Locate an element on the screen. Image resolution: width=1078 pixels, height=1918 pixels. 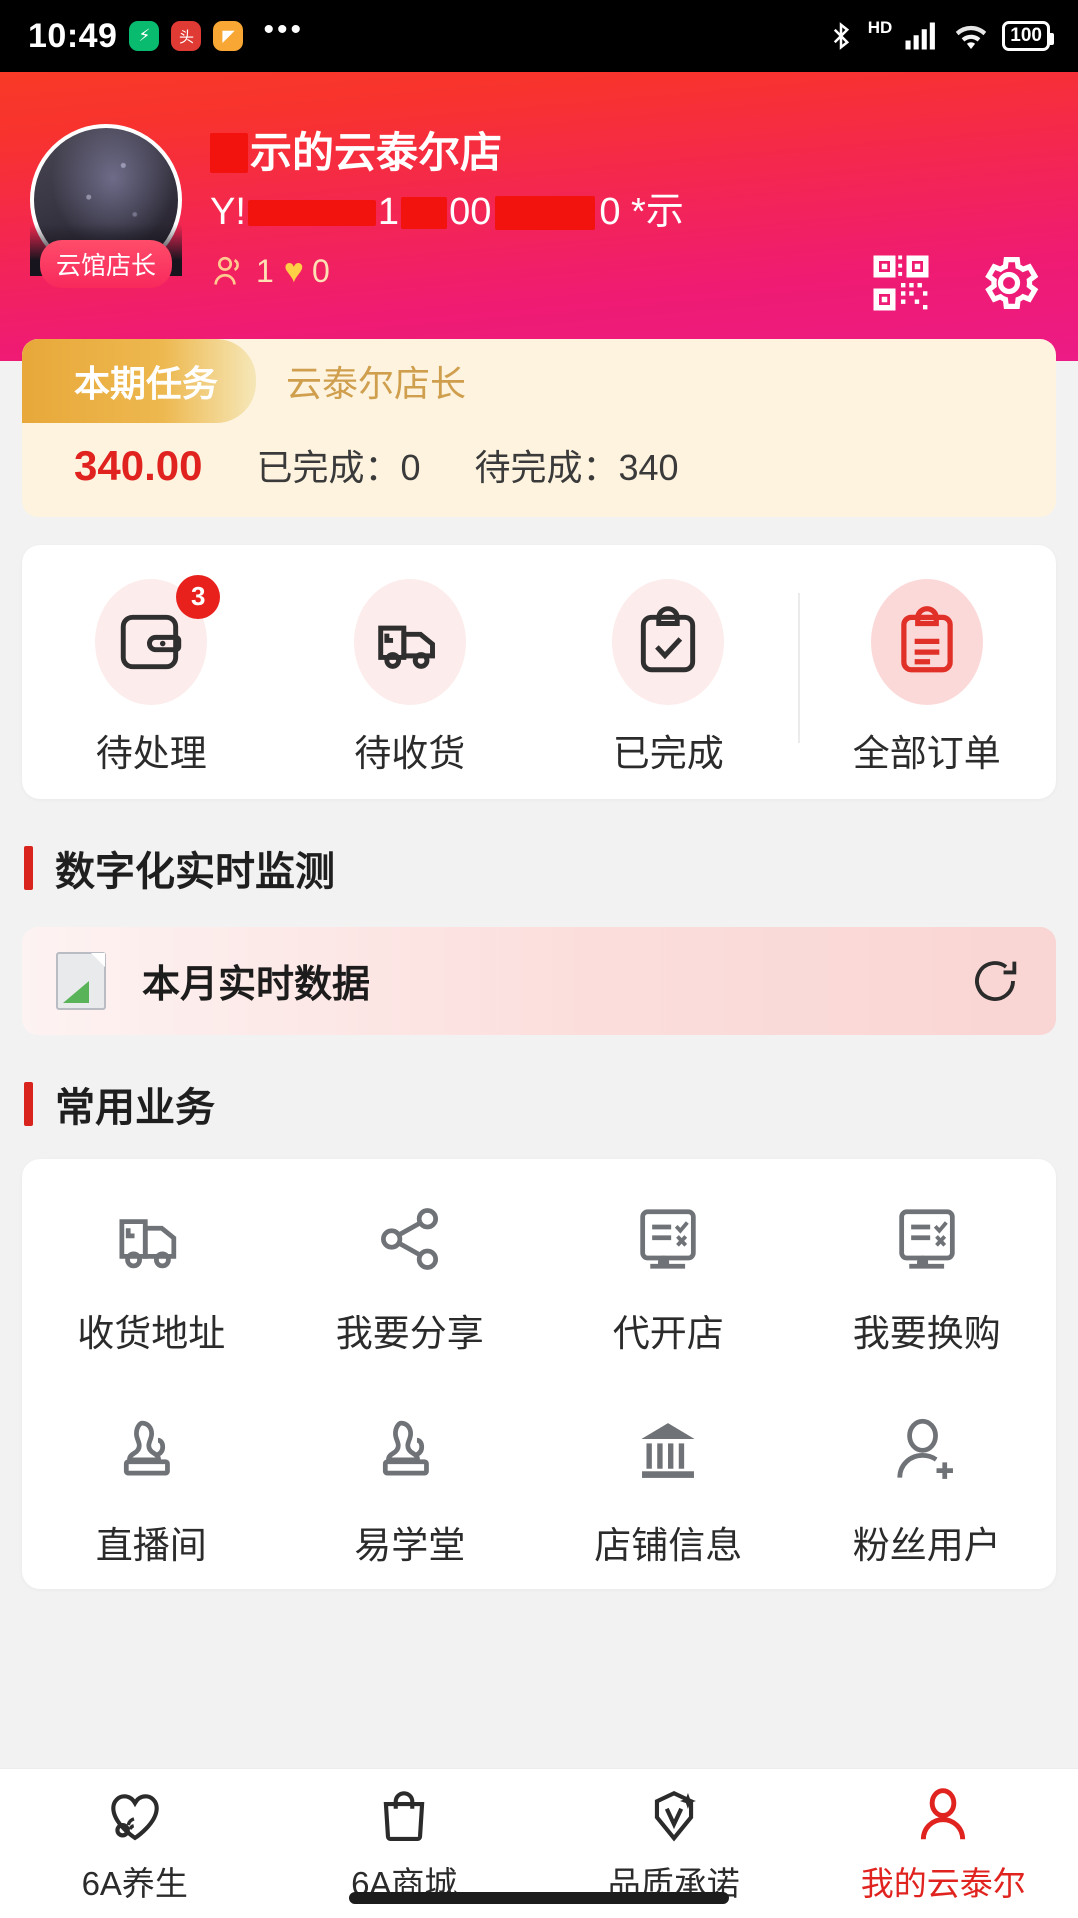
followers-stat: 1 is located at coordinates (242, 271).